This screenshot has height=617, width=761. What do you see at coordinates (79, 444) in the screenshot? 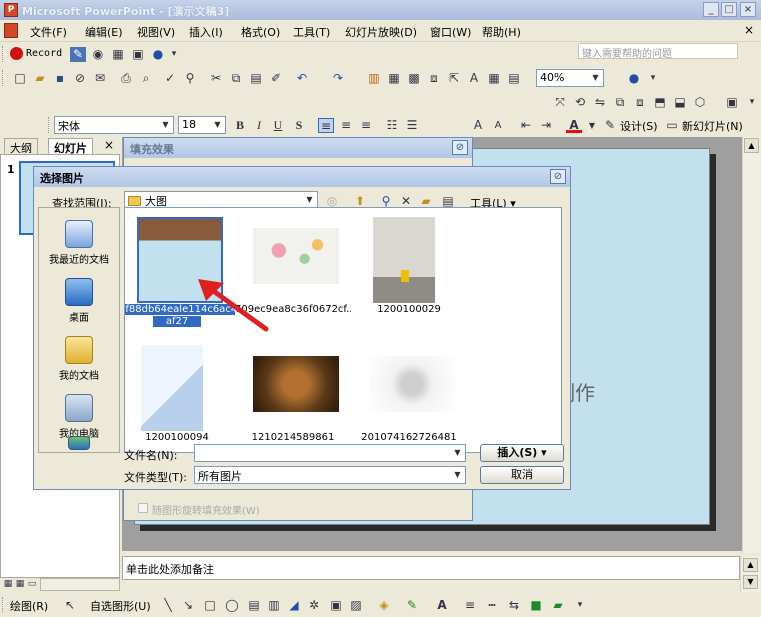
I see `place-network` at bounding box center [79, 444].